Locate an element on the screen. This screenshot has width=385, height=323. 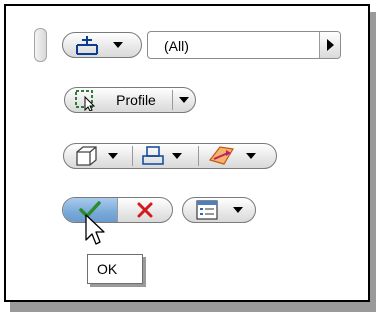
profile-select-icon is located at coordinates (86, 100).